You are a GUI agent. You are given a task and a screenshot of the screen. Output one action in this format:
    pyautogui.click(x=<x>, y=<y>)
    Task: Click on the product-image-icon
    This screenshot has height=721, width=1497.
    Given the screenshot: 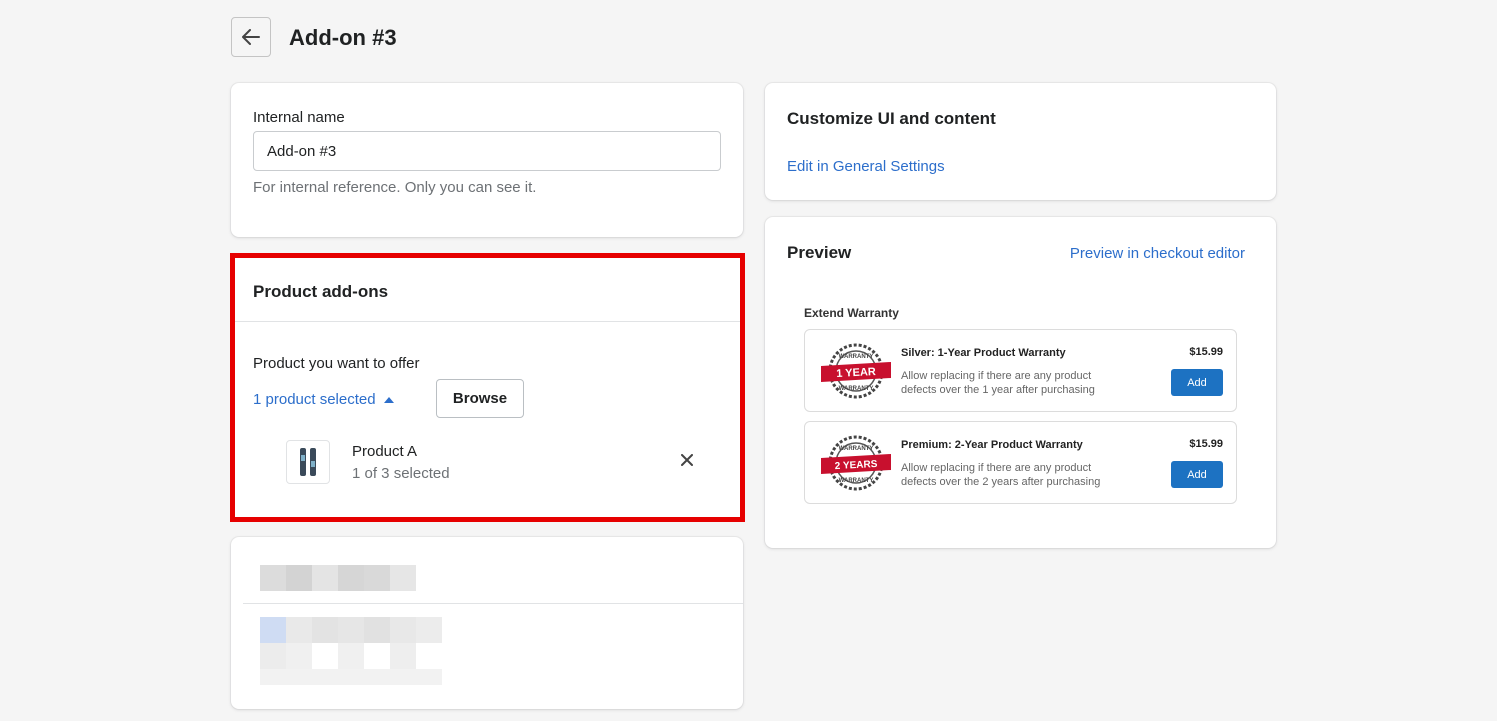 What is the action you would take?
    pyautogui.click(x=308, y=462)
    